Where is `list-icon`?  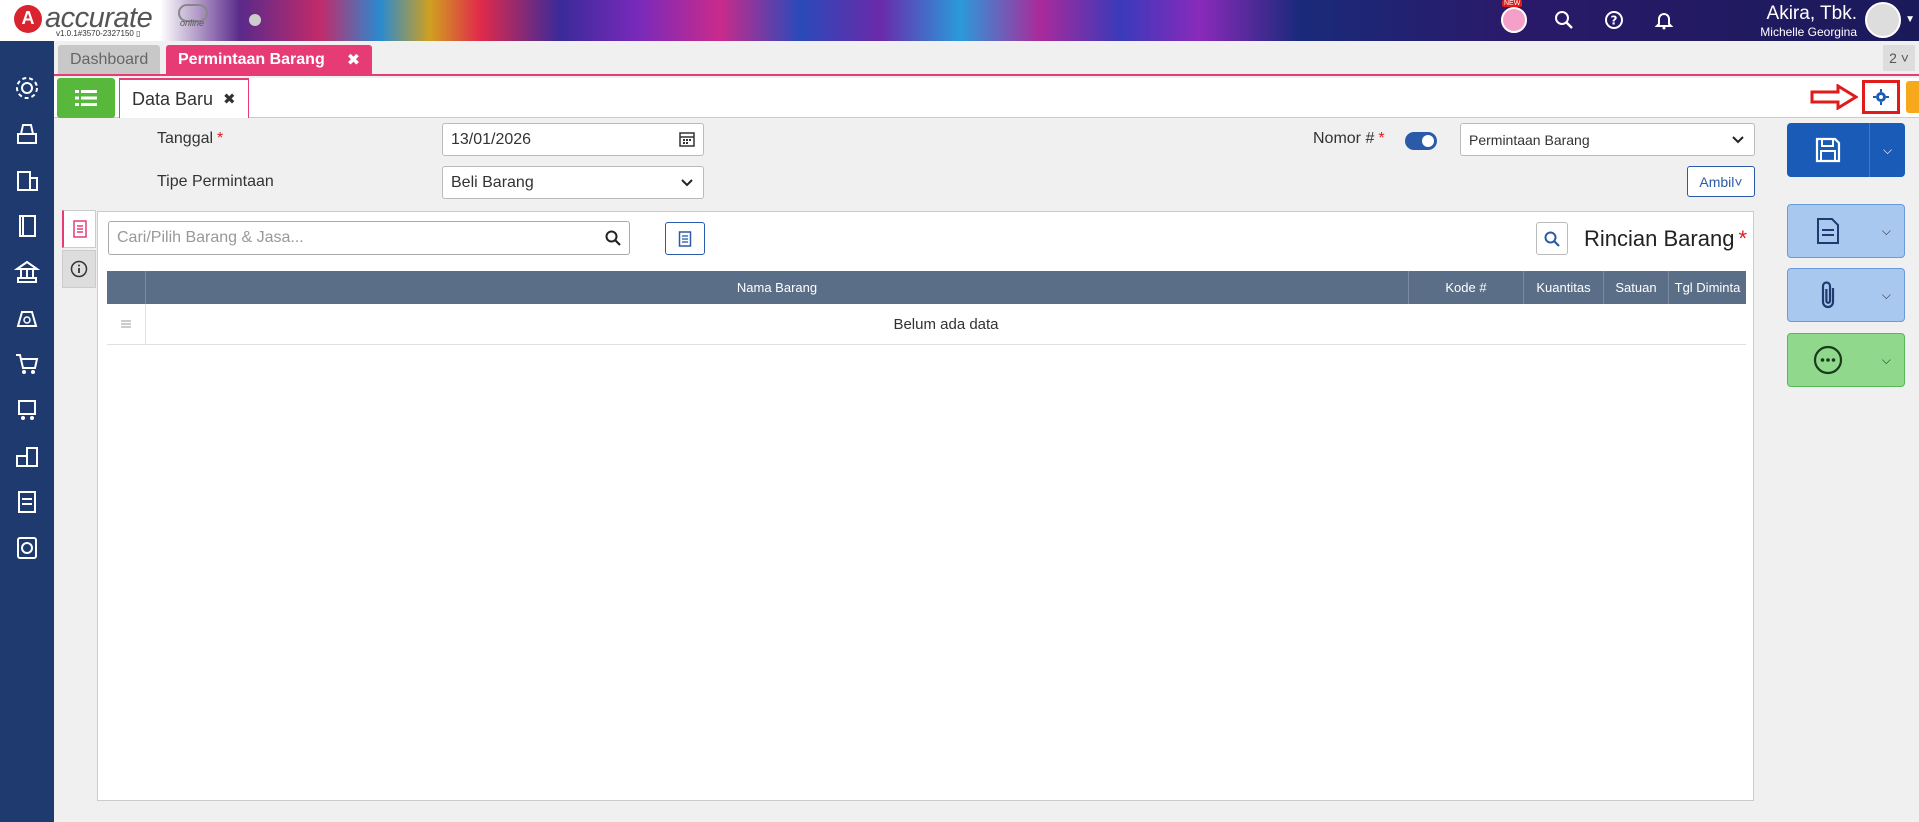
list-icon is located at coordinates (86, 98).